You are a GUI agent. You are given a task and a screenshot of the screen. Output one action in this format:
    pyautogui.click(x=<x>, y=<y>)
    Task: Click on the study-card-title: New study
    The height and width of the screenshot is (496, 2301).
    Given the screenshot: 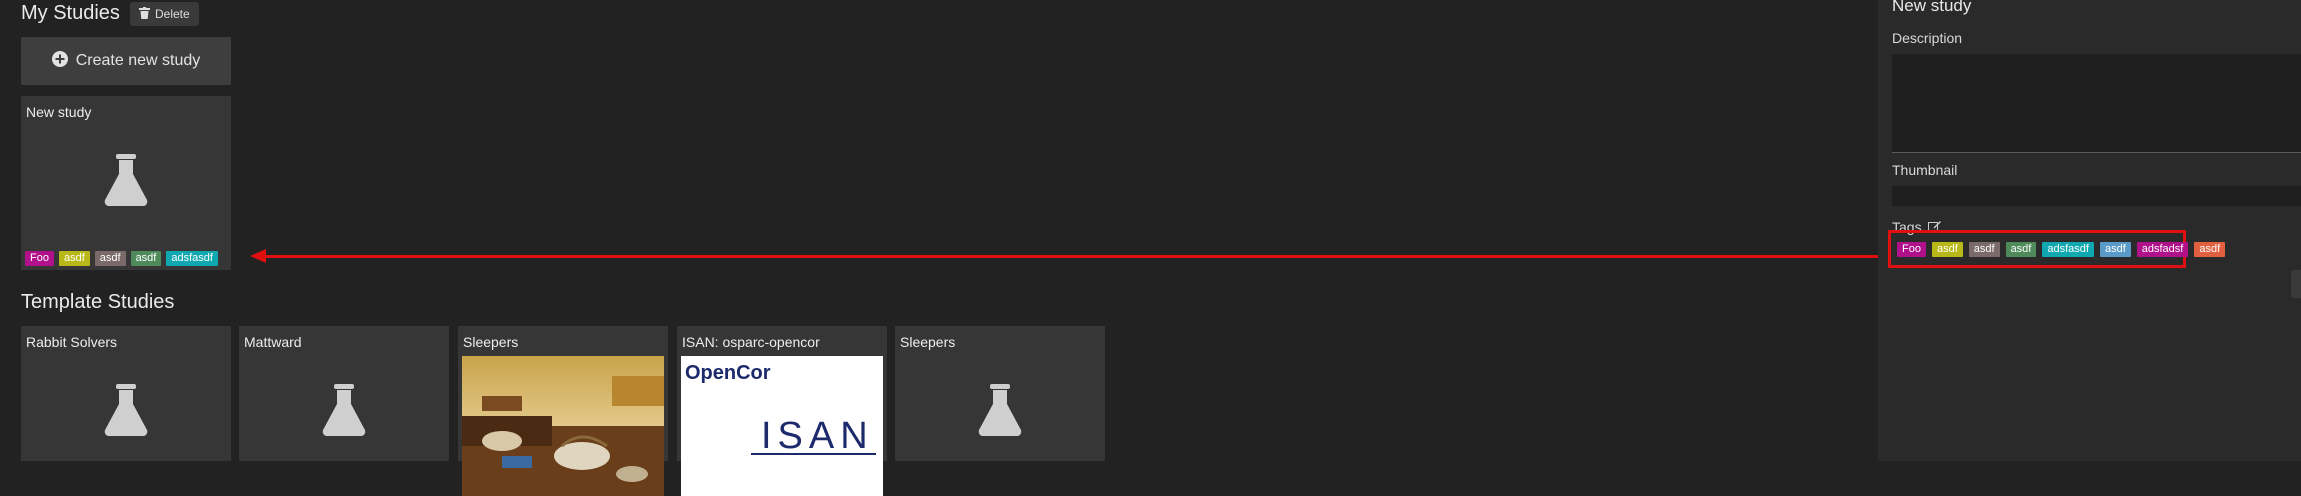 What is the action you would take?
    pyautogui.click(x=59, y=112)
    